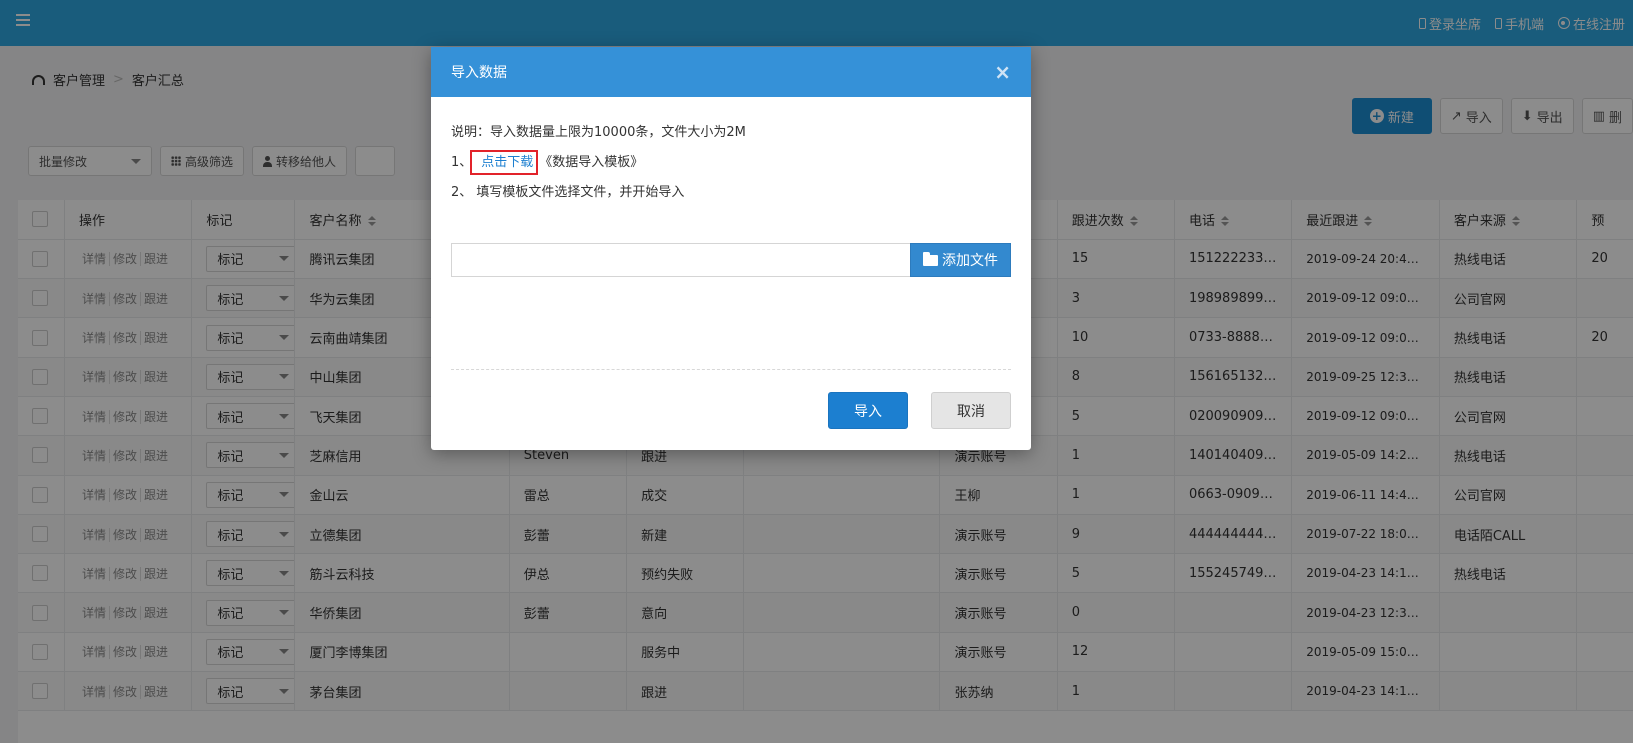 The height and width of the screenshot is (743, 1633). What do you see at coordinates (731, 369) in the screenshot?
I see `modal-divider` at bounding box center [731, 369].